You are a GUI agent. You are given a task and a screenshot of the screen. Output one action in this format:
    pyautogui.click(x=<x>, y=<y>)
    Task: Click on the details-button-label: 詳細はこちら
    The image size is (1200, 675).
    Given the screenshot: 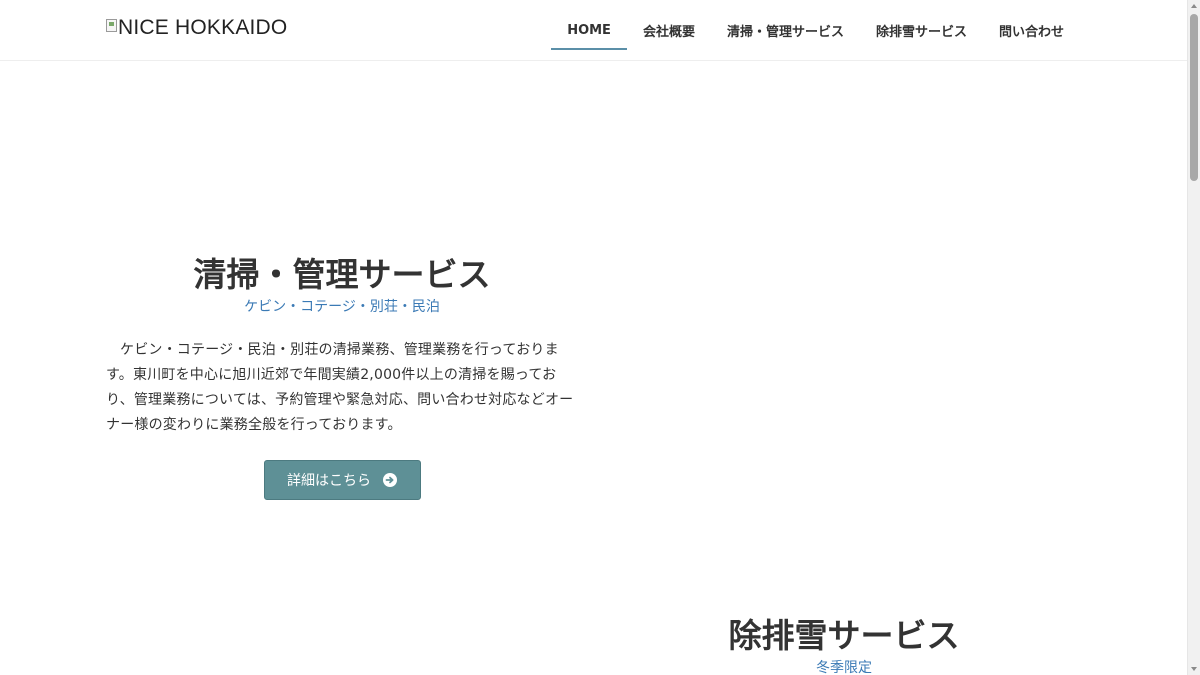 What is the action you would take?
    pyautogui.click(x=329, y=481)
    